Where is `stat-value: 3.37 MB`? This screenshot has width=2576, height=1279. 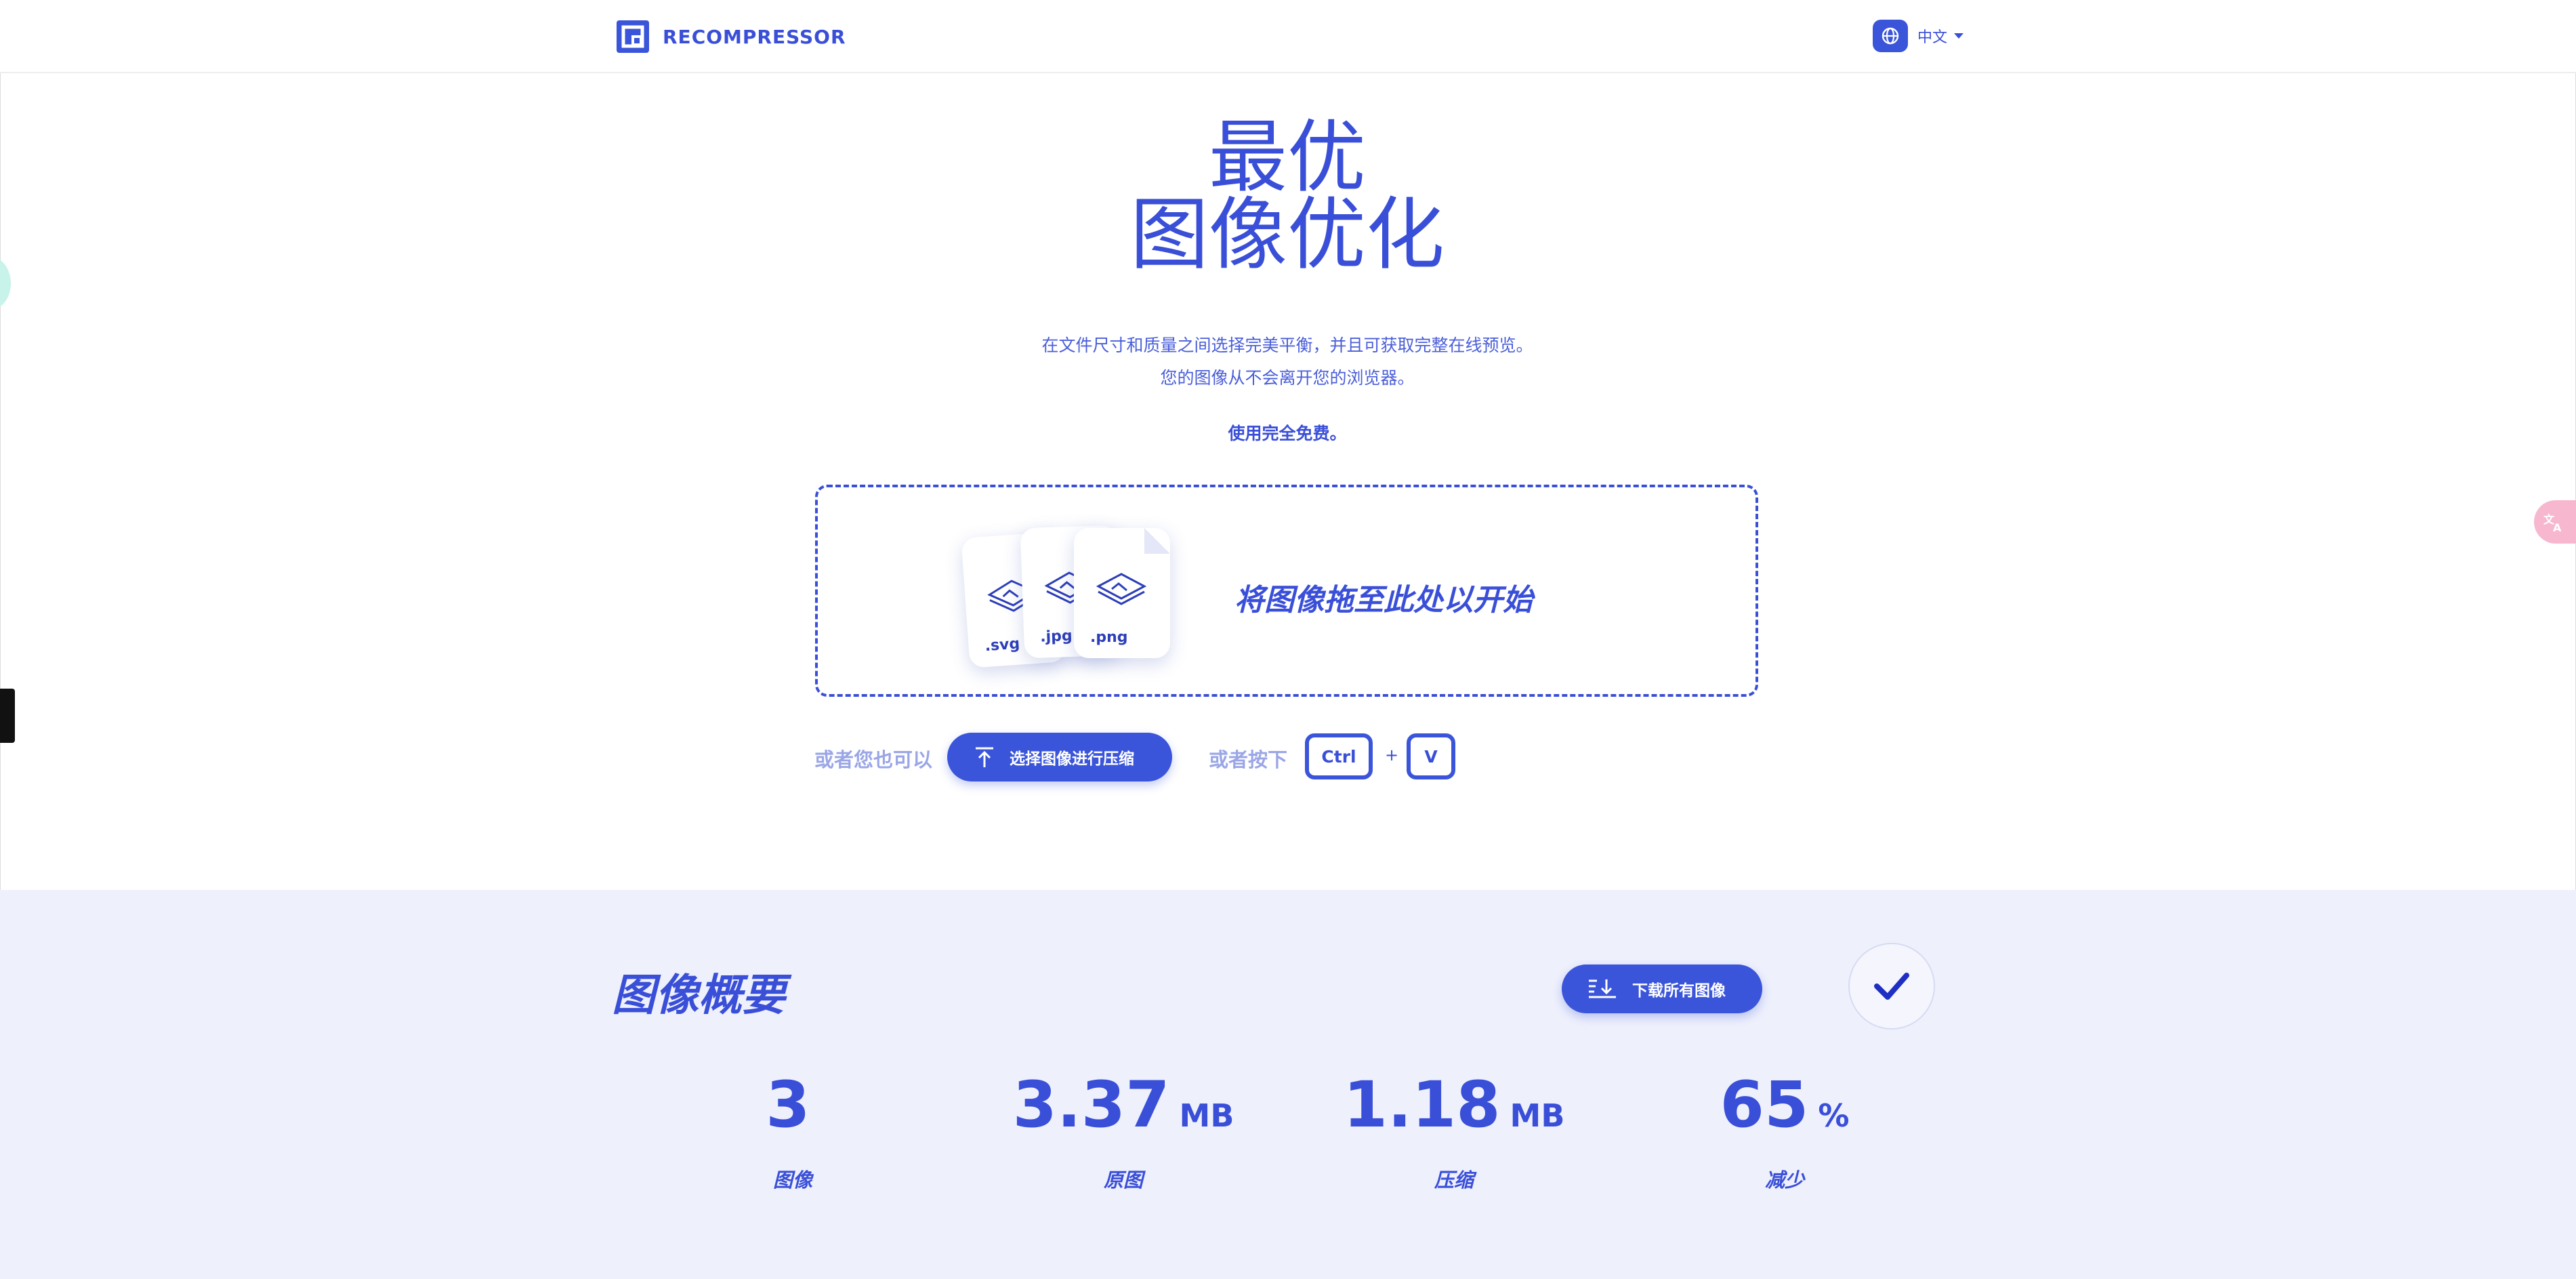
stat-value: 3.37 MB is located at coordinates (1123, 1105).